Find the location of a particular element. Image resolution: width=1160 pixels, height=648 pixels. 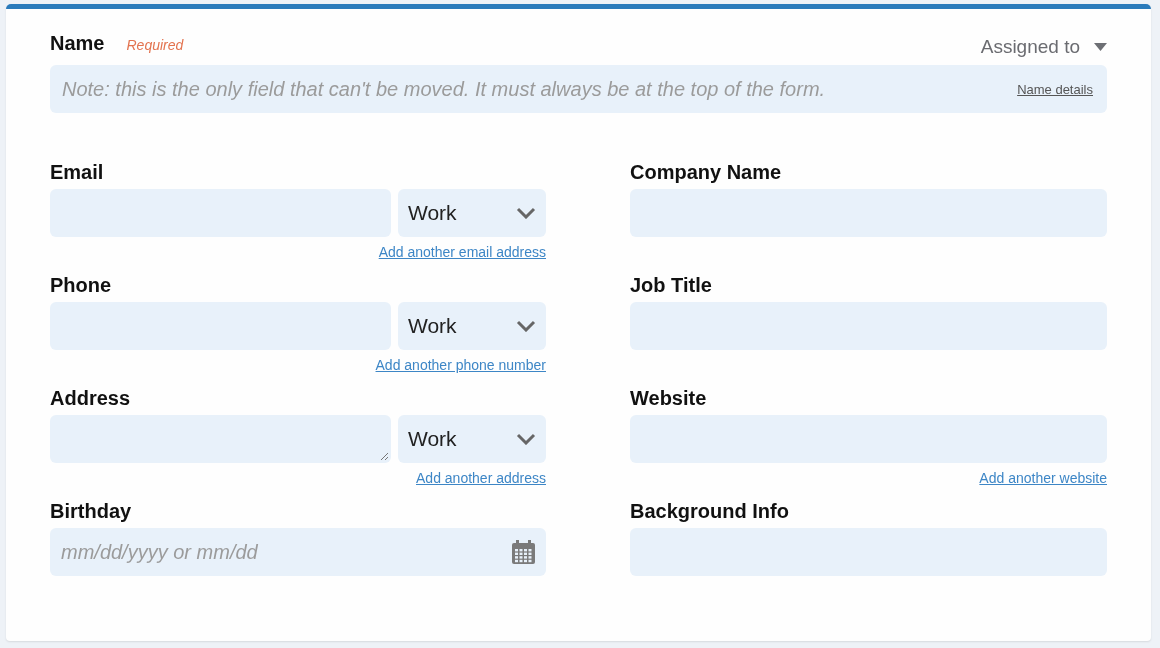

calendar-icon is located at coordinates (523, 552).